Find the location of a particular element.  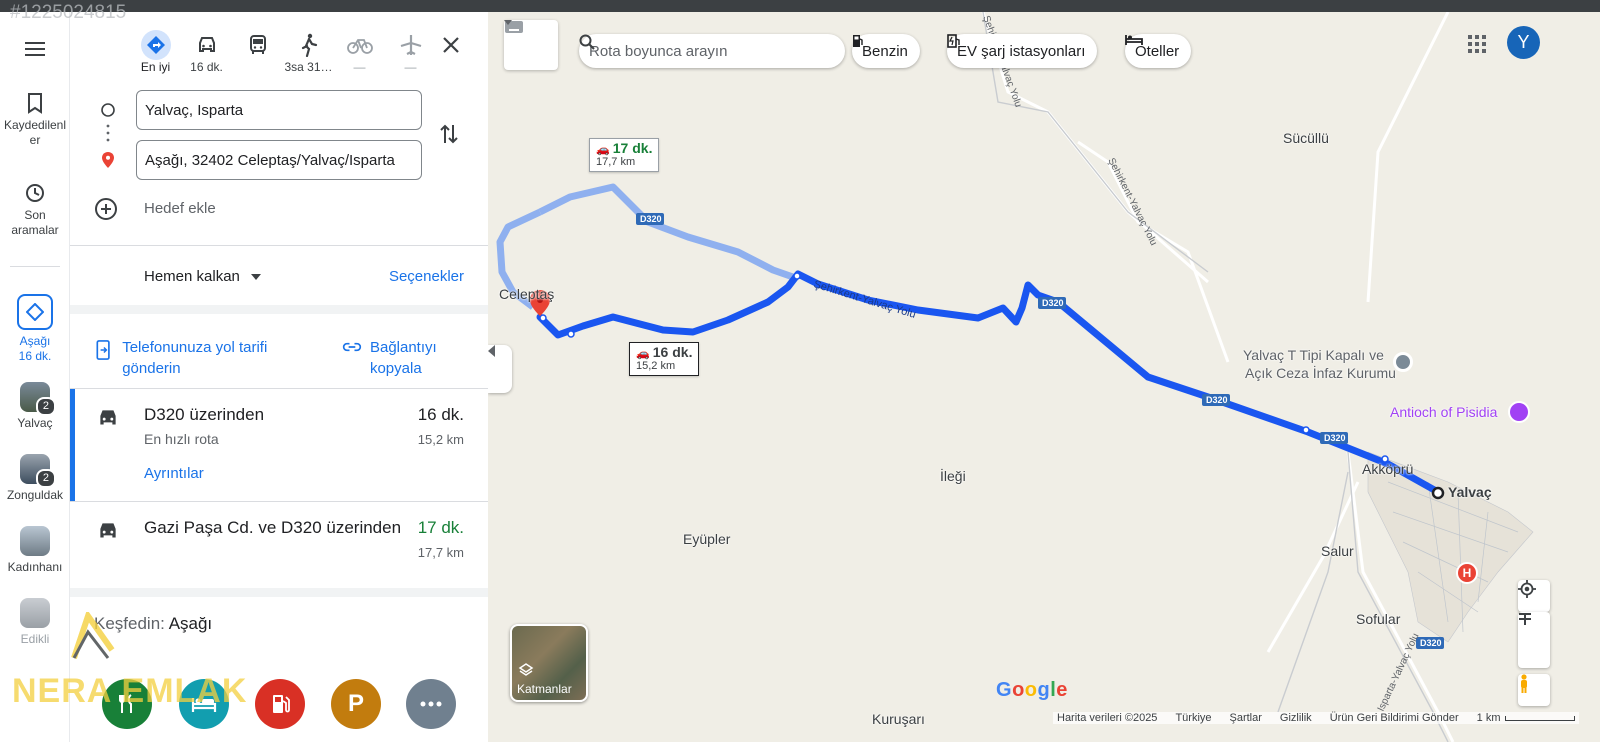

destination-input: Aşağı, 32402 Celeptaş/Yalvaç/Isparta is located at coordinates (279, 160).